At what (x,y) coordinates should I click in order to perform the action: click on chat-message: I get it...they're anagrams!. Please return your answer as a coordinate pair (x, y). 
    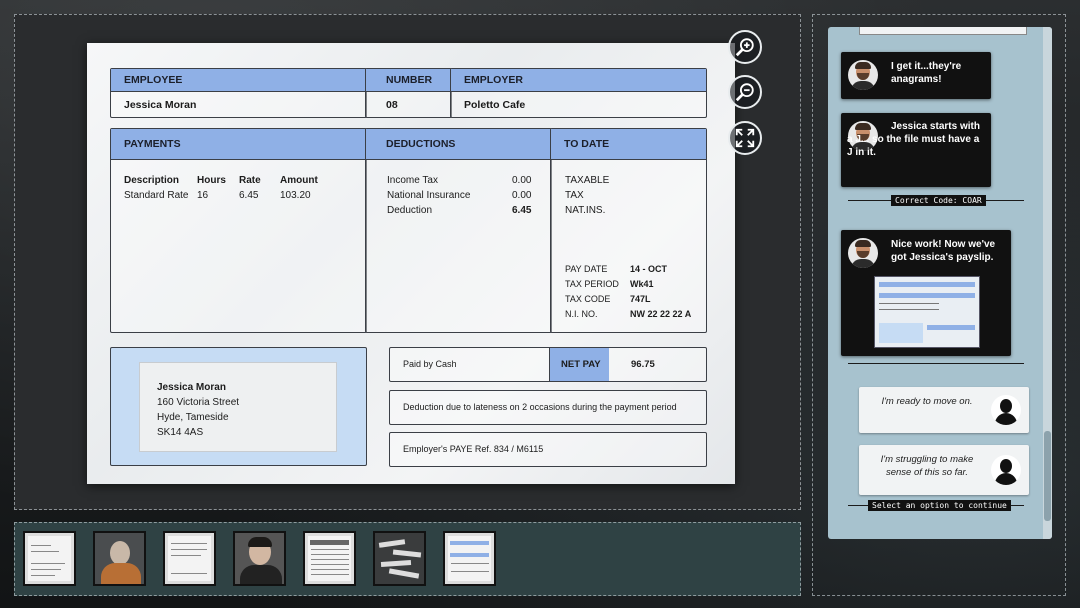
    Looking at the image, I should click on (916, 75).